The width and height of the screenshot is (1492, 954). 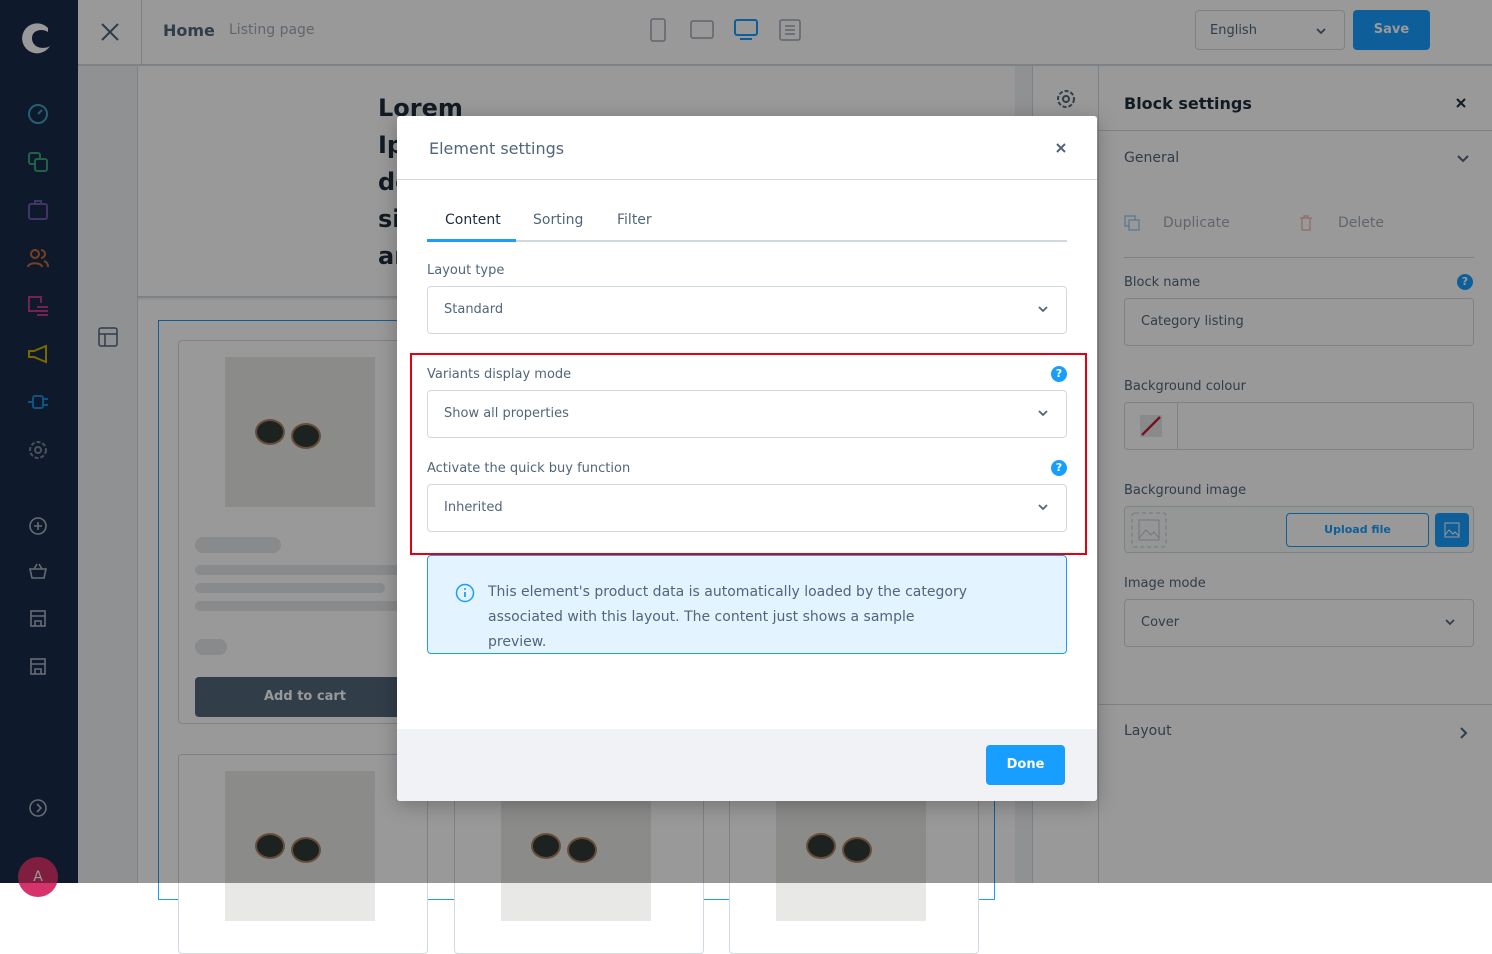 What do you see at coordinates (465, 593) in the screenshot?
I see `info-icon` at bounding box center [465, 593].